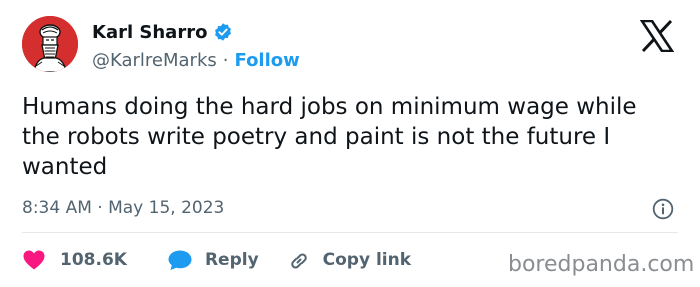 The image size is (700, 287). I want to click on reply-label: Reply, so click(231, 260).